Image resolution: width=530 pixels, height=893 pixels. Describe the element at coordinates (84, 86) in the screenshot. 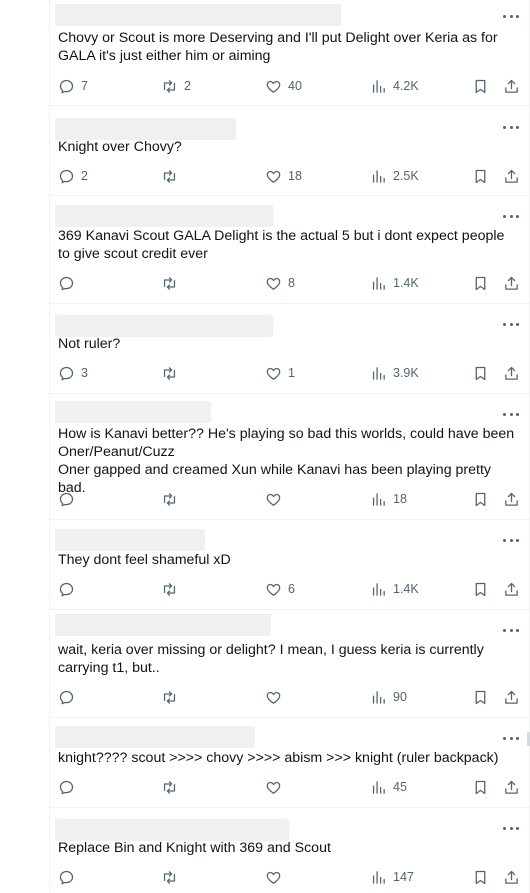

I see `reply-count: 7` at that location.